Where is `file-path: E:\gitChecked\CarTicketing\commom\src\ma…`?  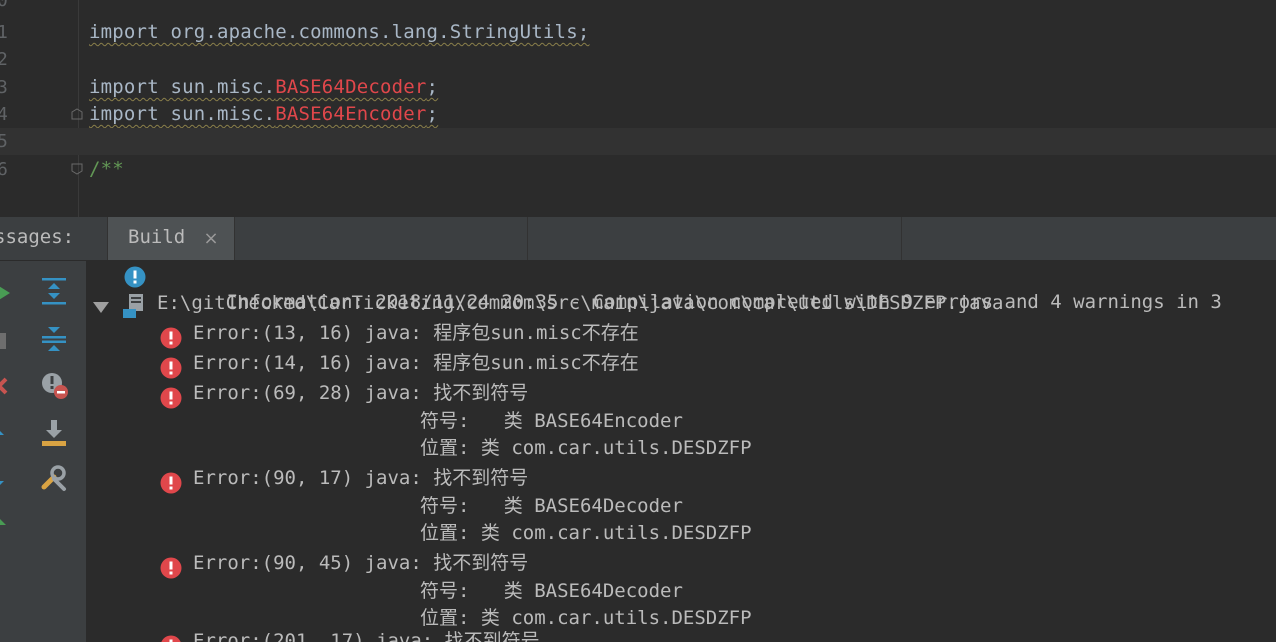
file-path: E:\gitChecked\CarTicketing\commom\src\ma… is located at coordinates (580, 303).